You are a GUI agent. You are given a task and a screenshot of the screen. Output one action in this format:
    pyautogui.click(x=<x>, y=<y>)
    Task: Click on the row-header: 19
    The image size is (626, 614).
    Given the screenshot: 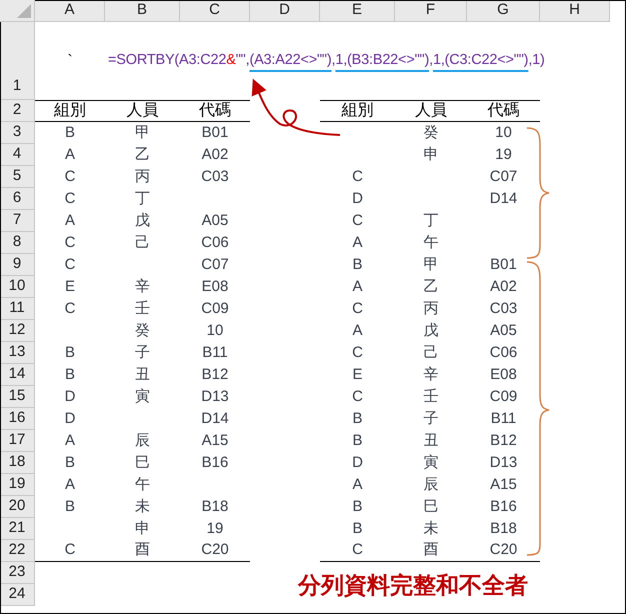 What is the action you would take?
    pyautogui.click(x=17, y=485)
    